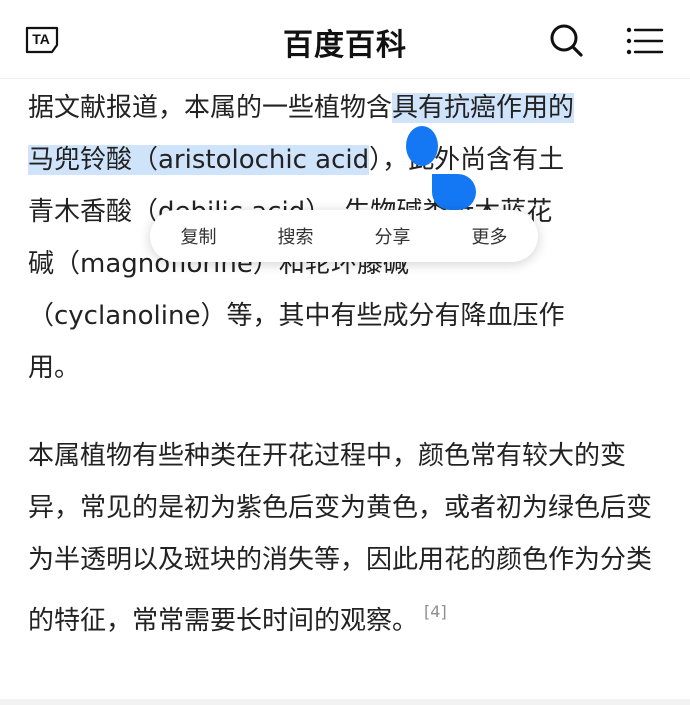 The image size is (690, 705). I want to click on selected-text: 具有抗癌作用的, so click(483, 108).